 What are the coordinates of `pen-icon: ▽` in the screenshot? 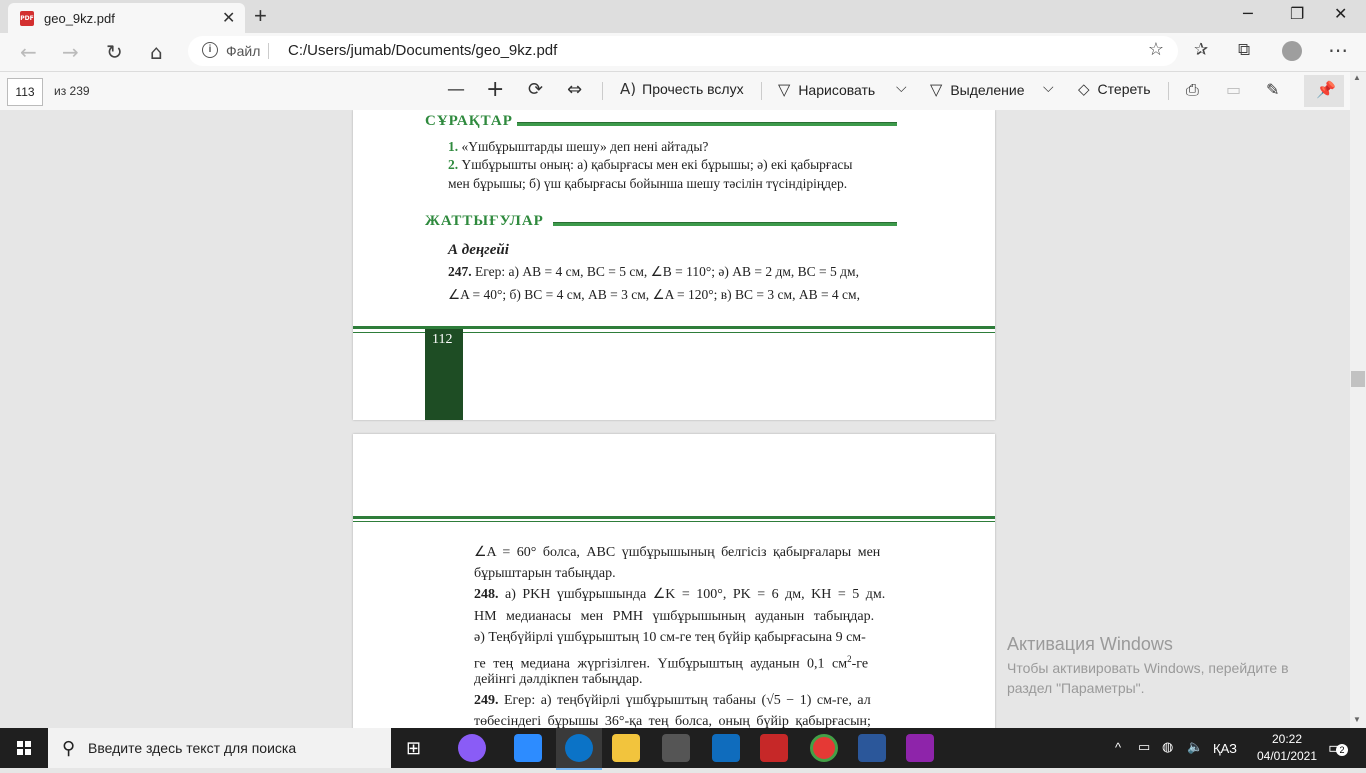 It's located at (784, 89).